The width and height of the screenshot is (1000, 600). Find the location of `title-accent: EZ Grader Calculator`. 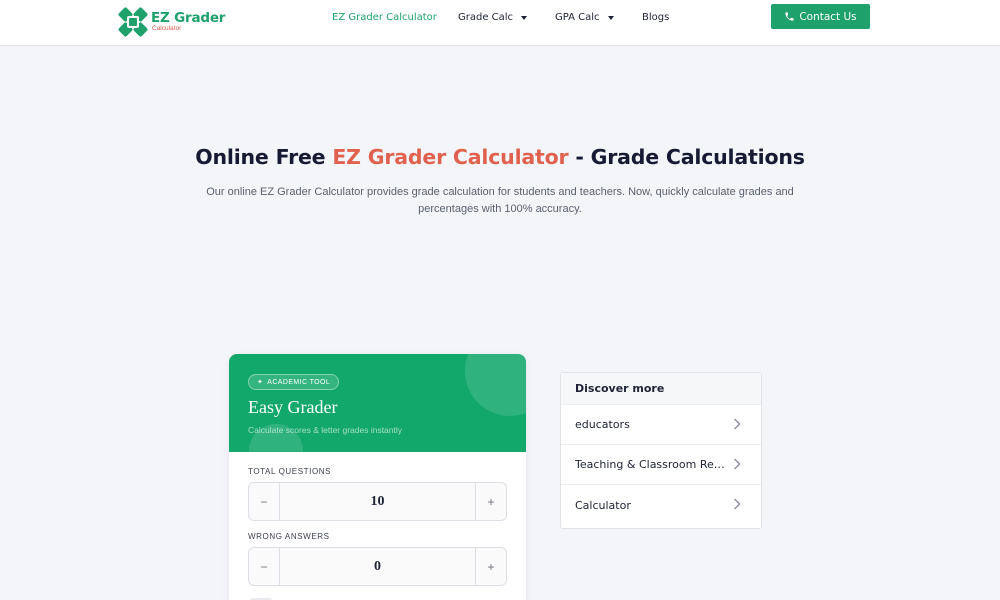

title-accent: EZ Grader Calculator is located at coordinates (450, 157).